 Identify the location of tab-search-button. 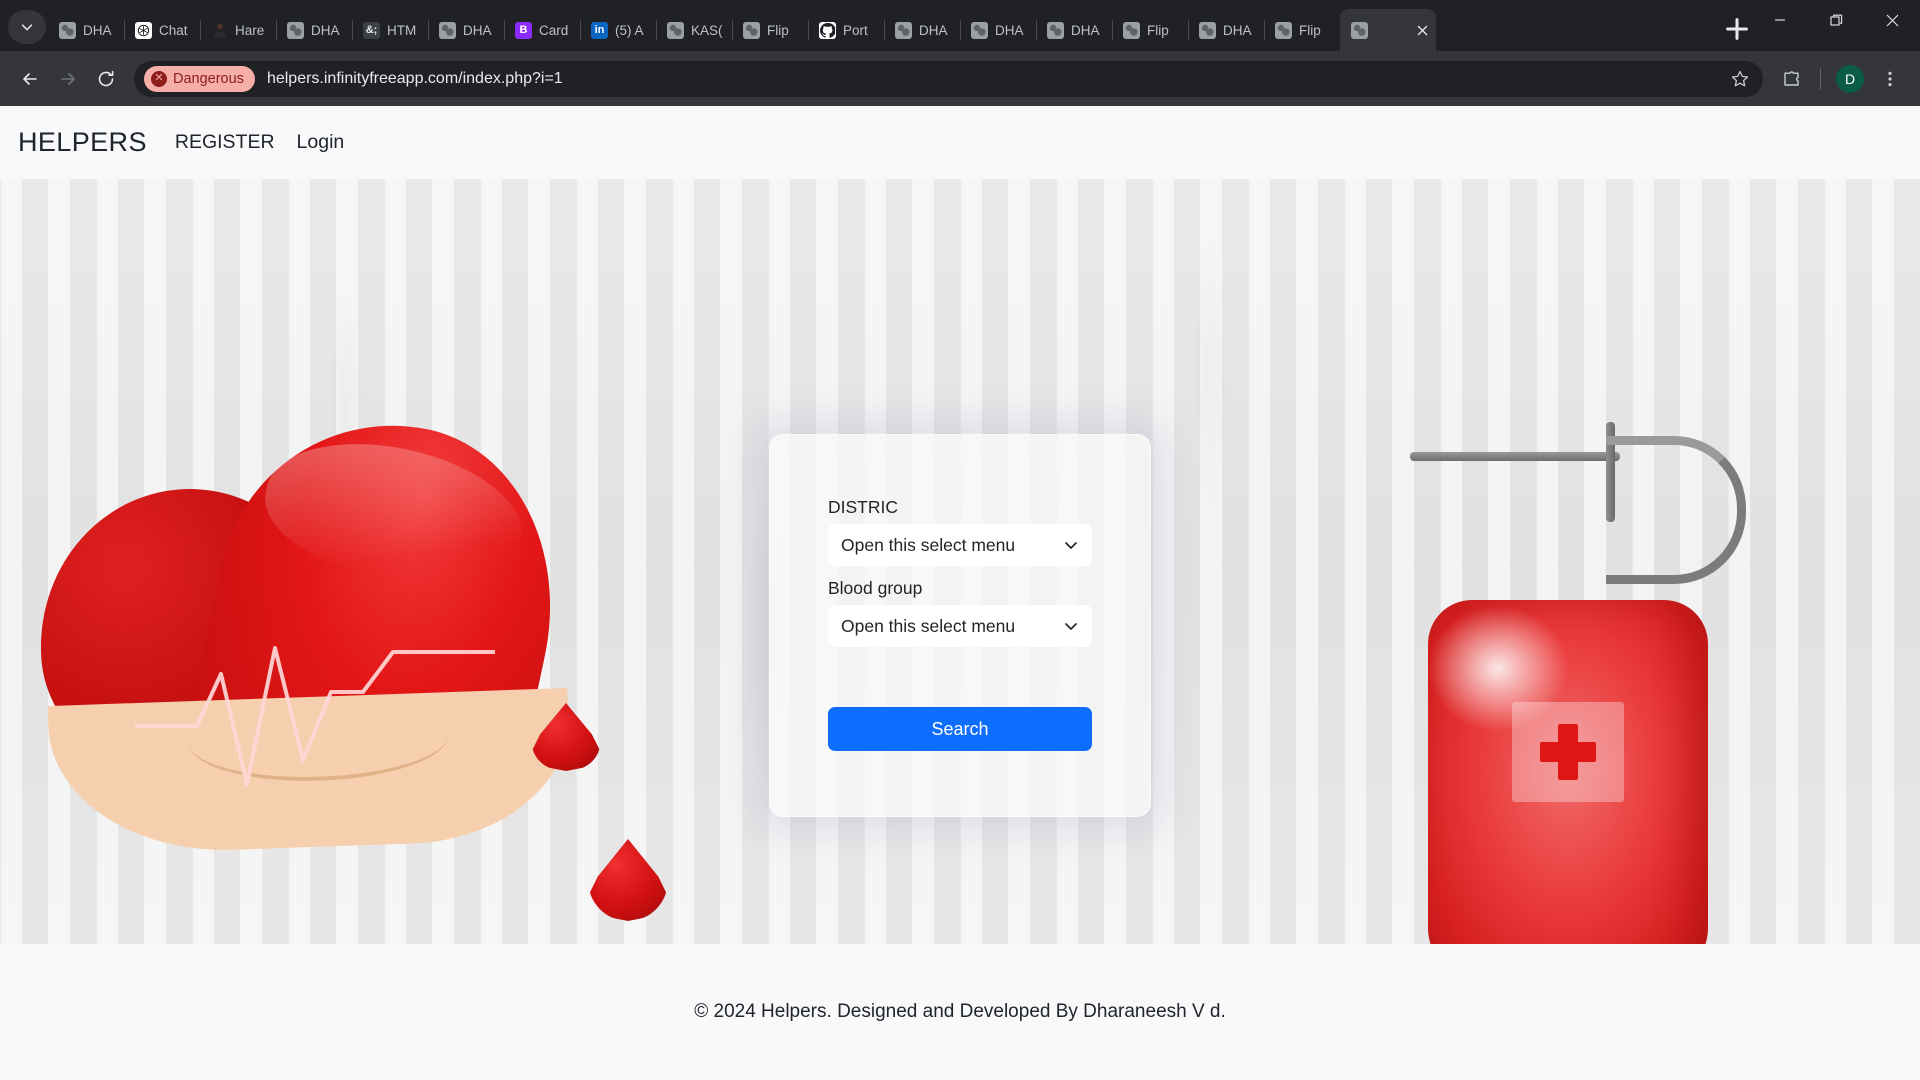
(27, 27).